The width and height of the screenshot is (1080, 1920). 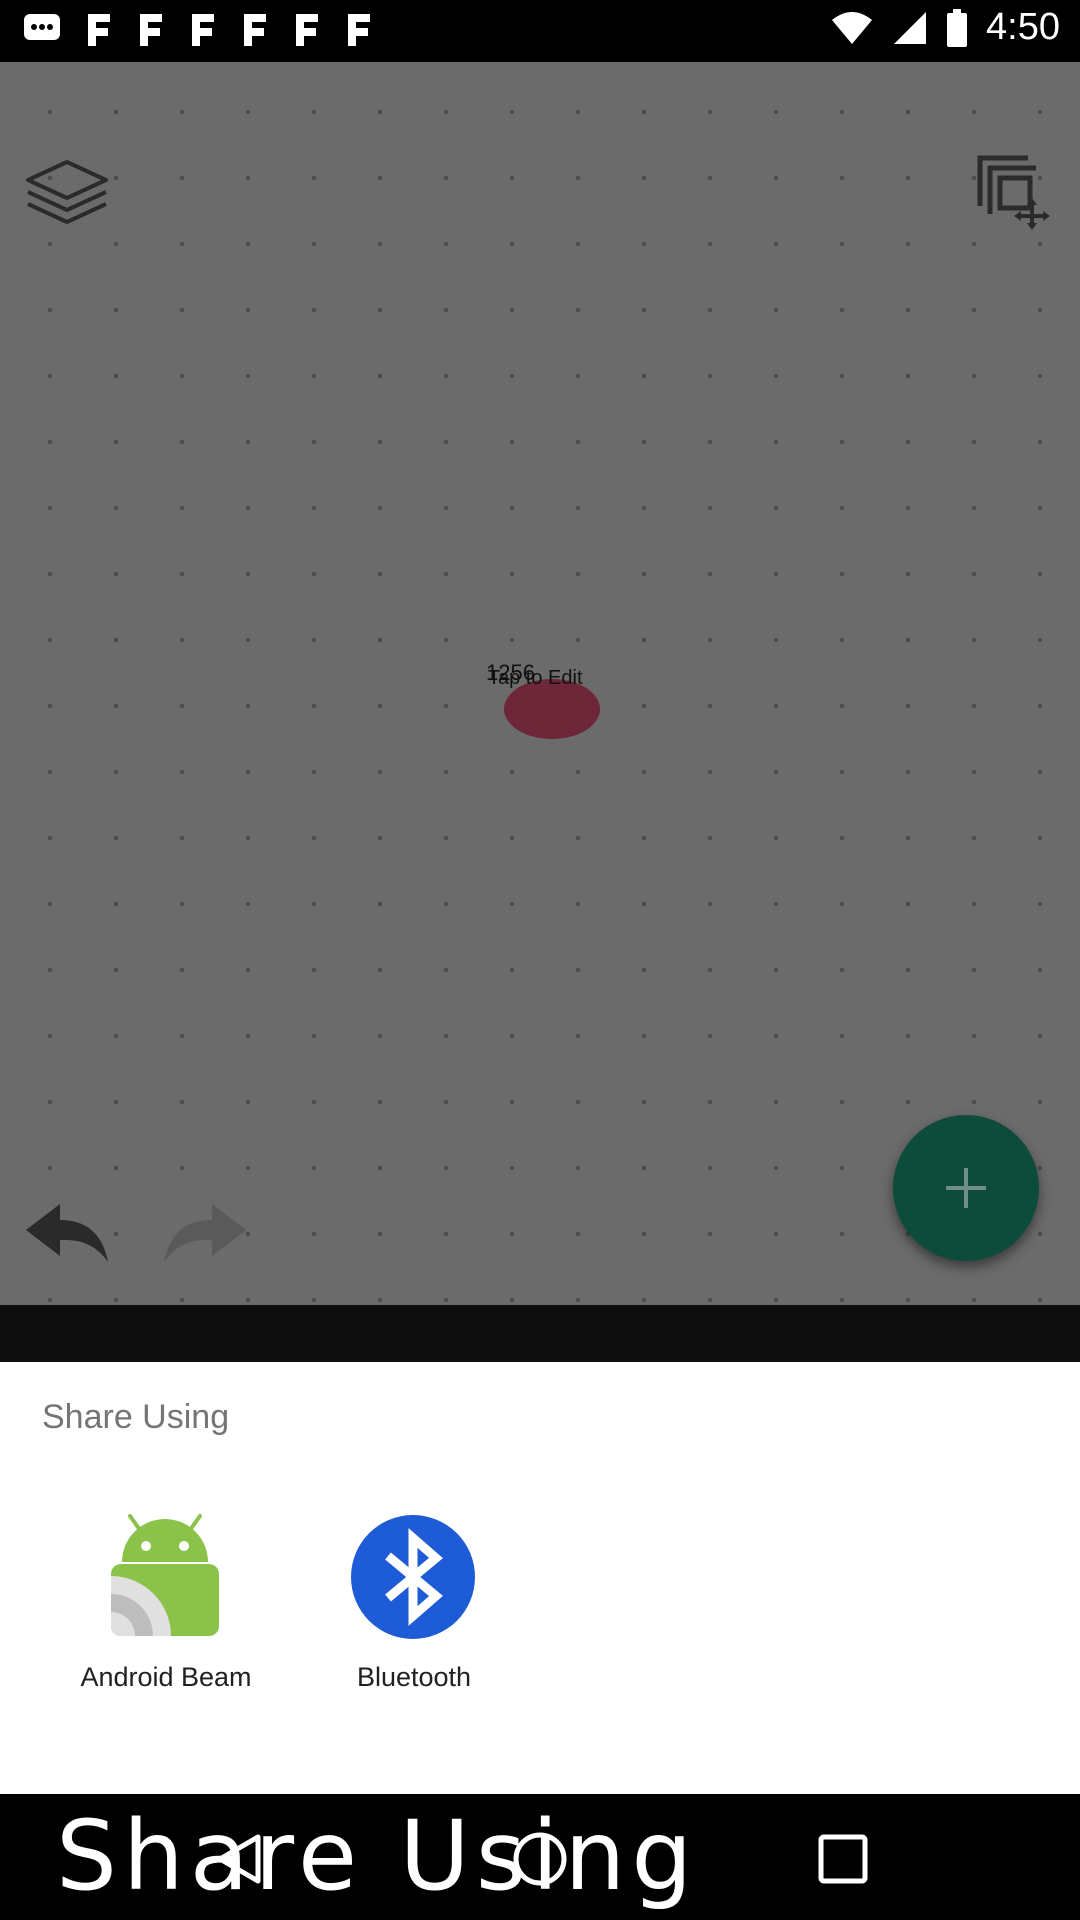 What do you see at coordinates (852, 27) in the screenshot?
I see `wifi-icon` at bounding box center [852, 27].